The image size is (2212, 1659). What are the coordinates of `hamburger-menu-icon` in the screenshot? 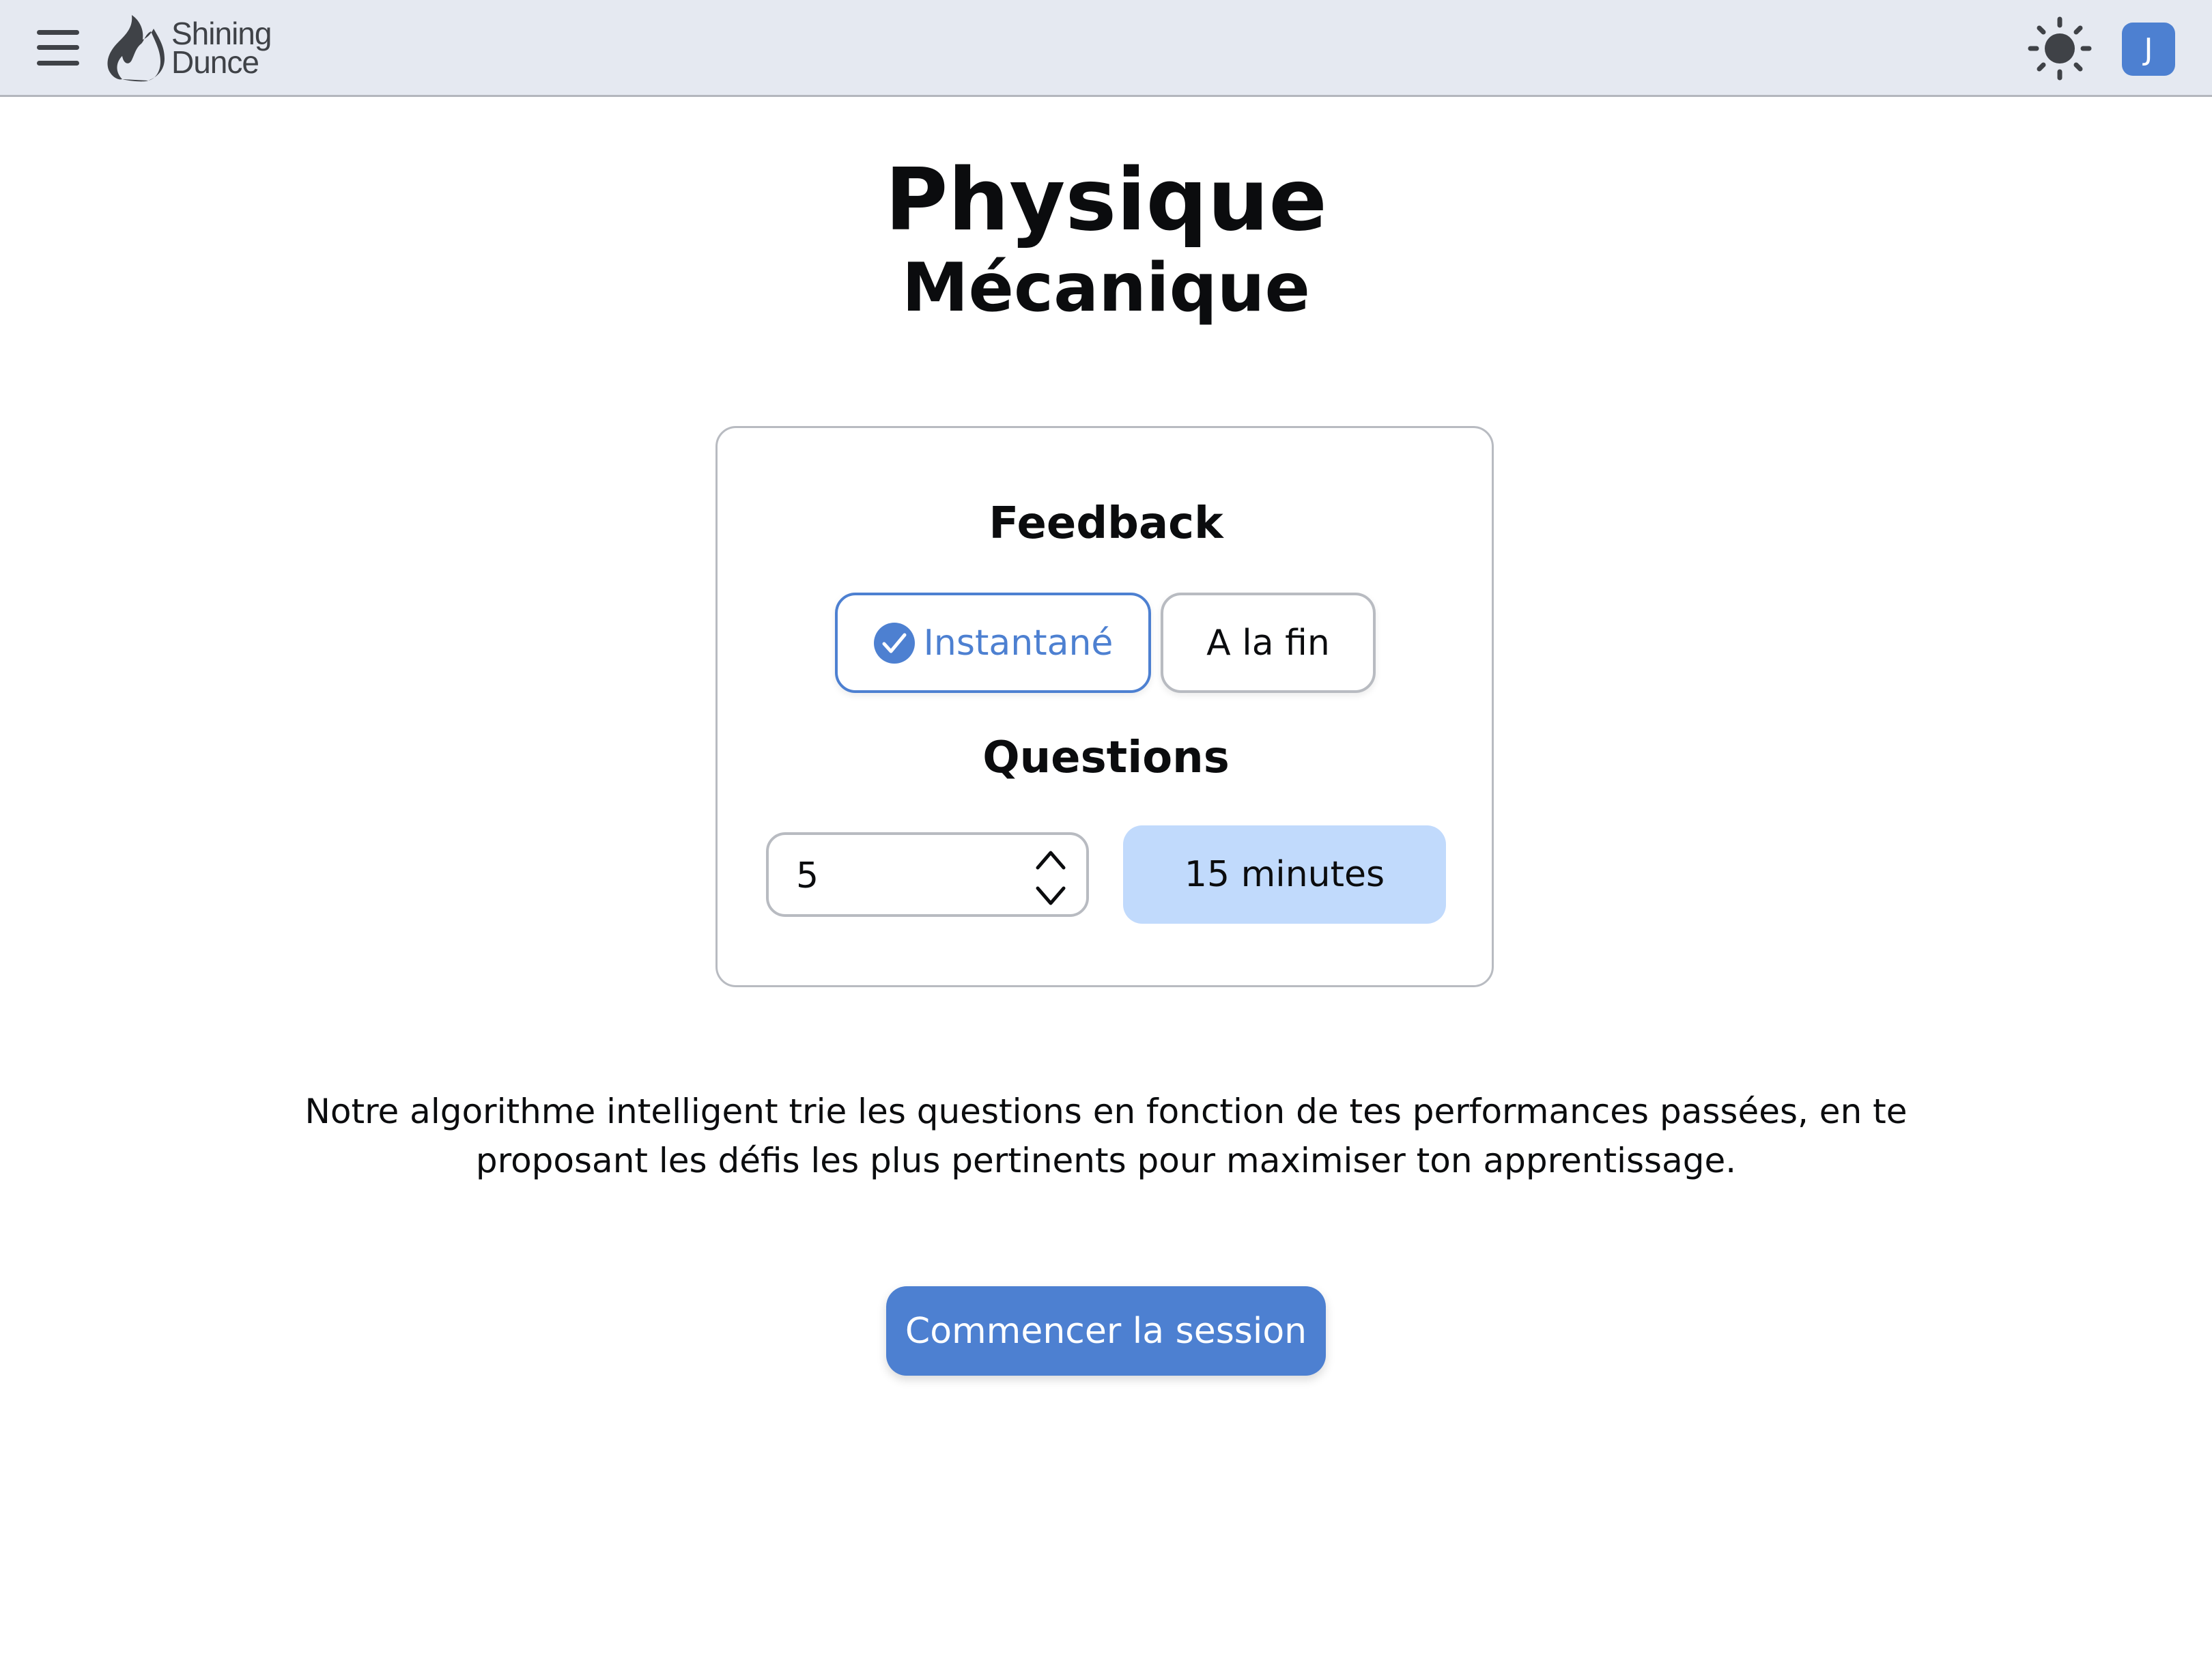 It's located at (58, 48).